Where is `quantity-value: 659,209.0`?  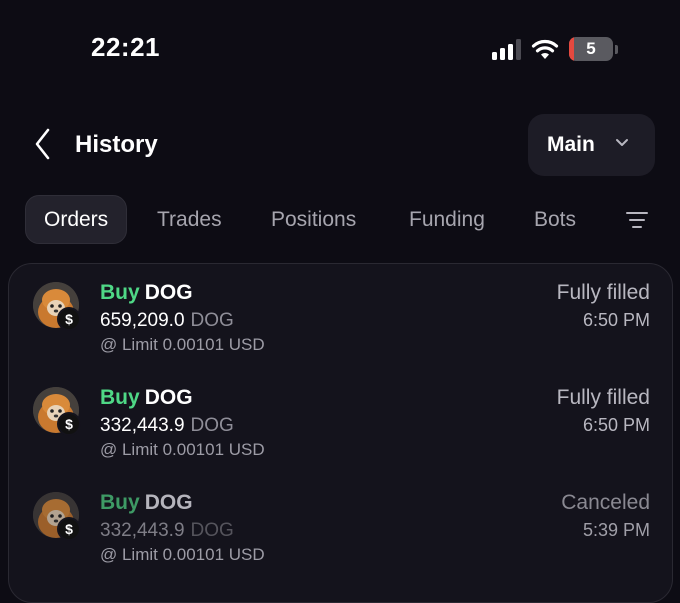
quantity-value: 659,209.0 is located at coordinates (142, 320).